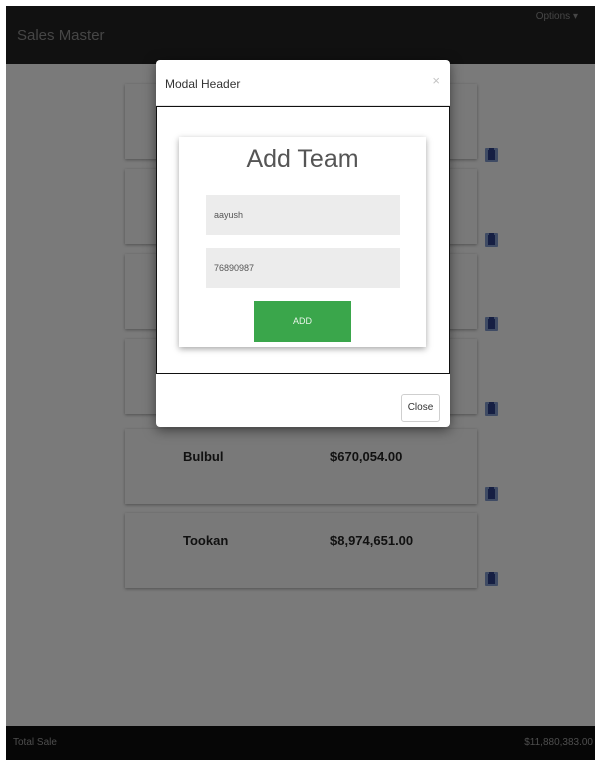 The height and width of the screenshot is (766, 595). Describe the element at coordinates (303, 268) in the screenshot. I see `team-number-input` at that location.